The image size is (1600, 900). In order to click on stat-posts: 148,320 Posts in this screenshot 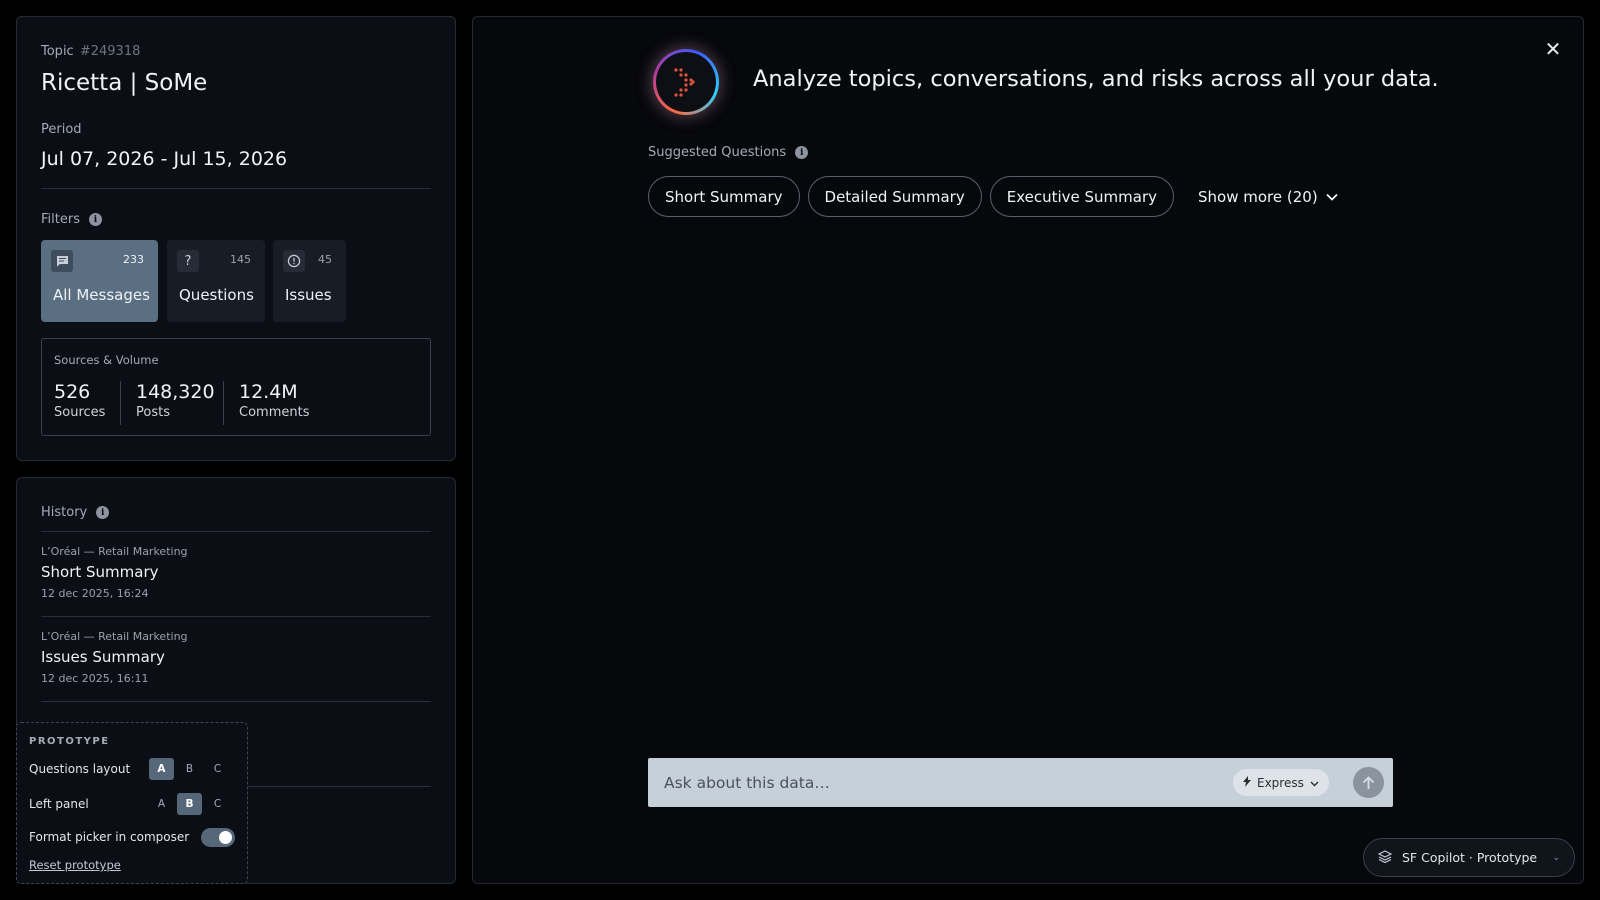, I will do `click(175, 400)`.